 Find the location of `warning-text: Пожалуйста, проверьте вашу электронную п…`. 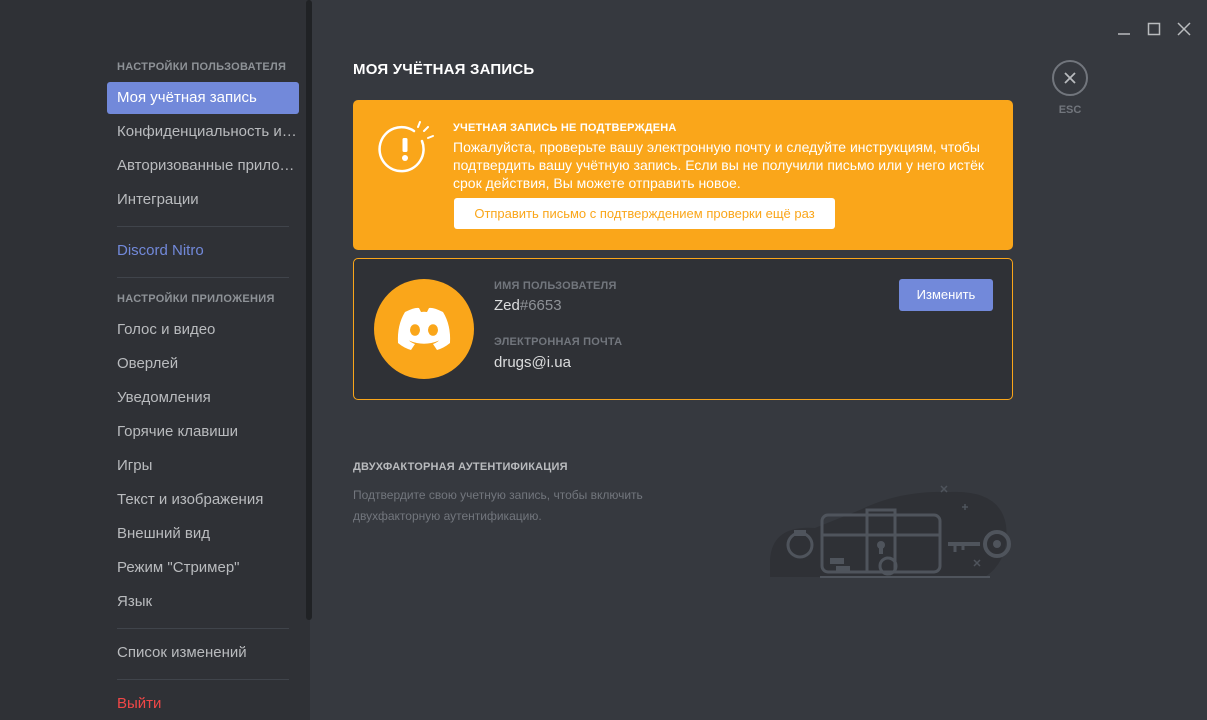

warning-text: Пожалуйста, проверьте вашу электронную п… is located at coordinates (719, 165).